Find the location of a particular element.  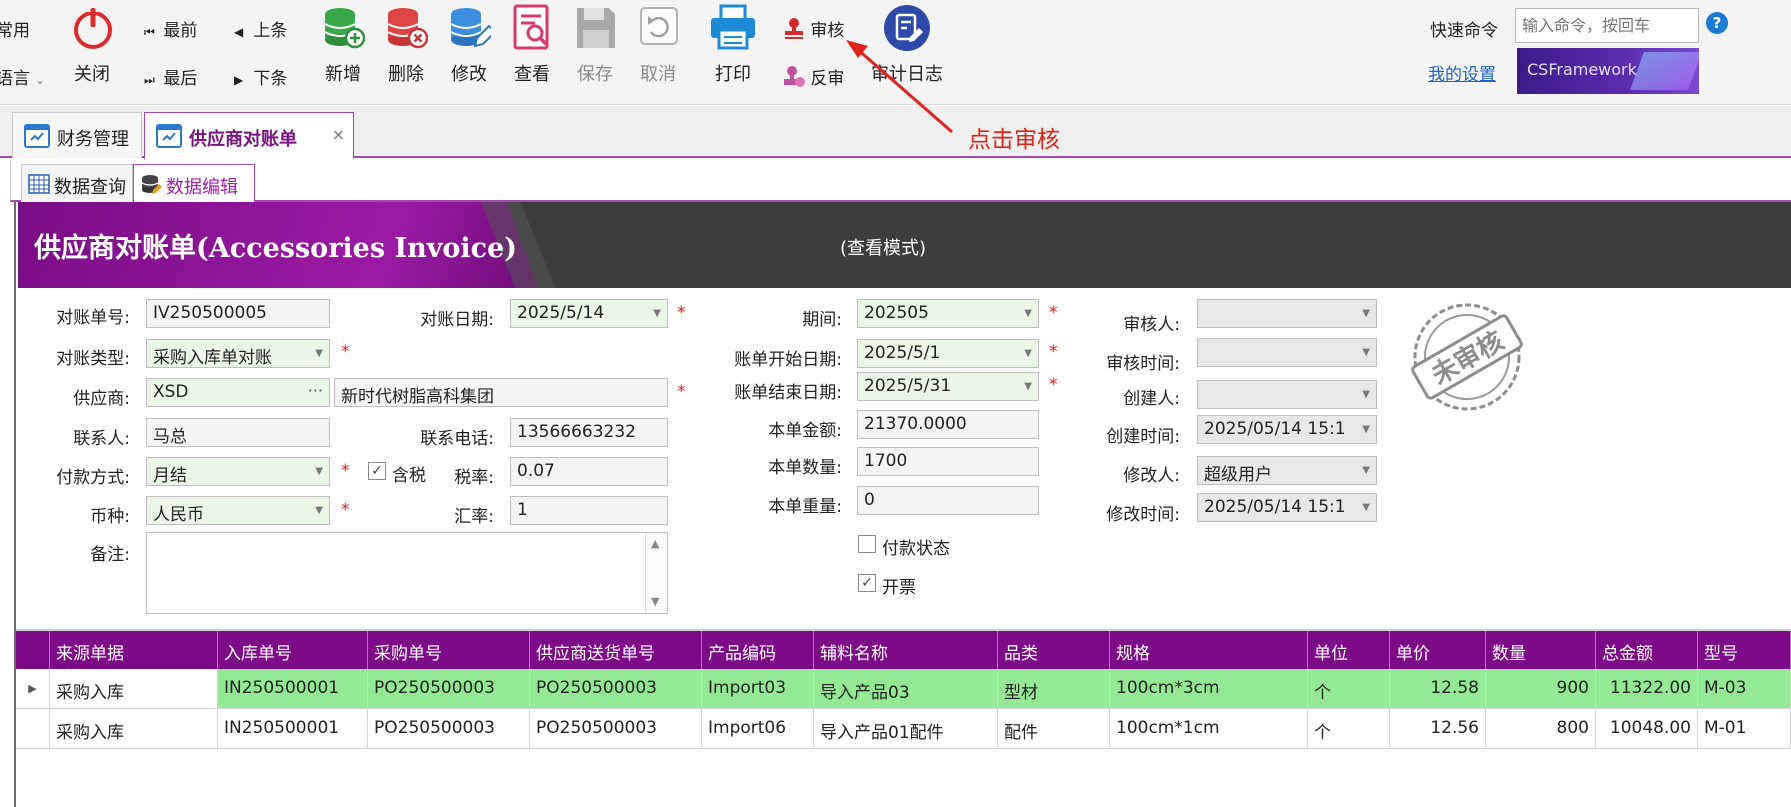

table-cell: 800 is located at coordinates (1541, 729).